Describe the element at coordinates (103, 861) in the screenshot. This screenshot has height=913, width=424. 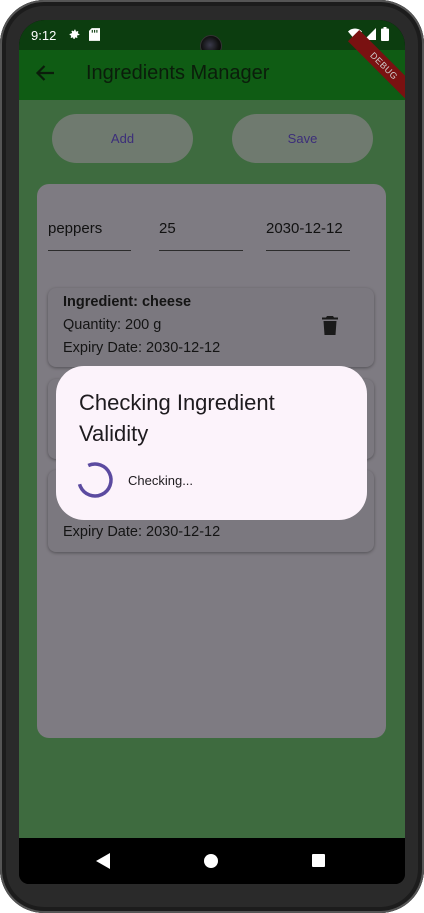
I see `nav-back-icon` at that location.